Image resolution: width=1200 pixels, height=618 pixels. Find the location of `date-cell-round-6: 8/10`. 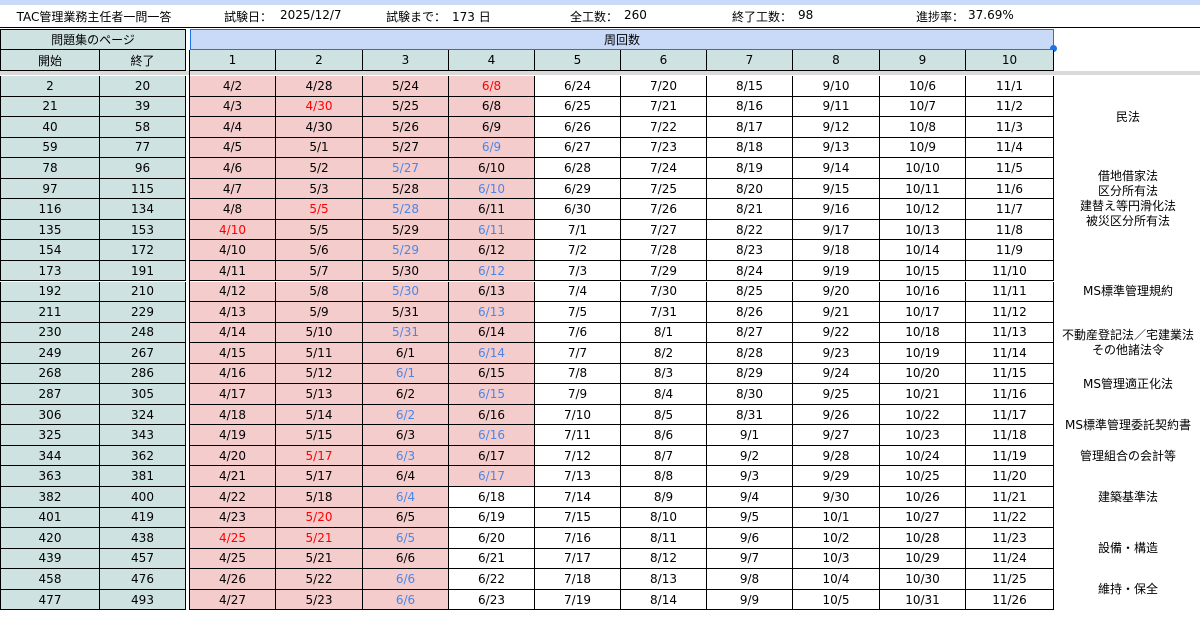

date-cell-round-6: 8/10 is located at coordinates (664, 518).